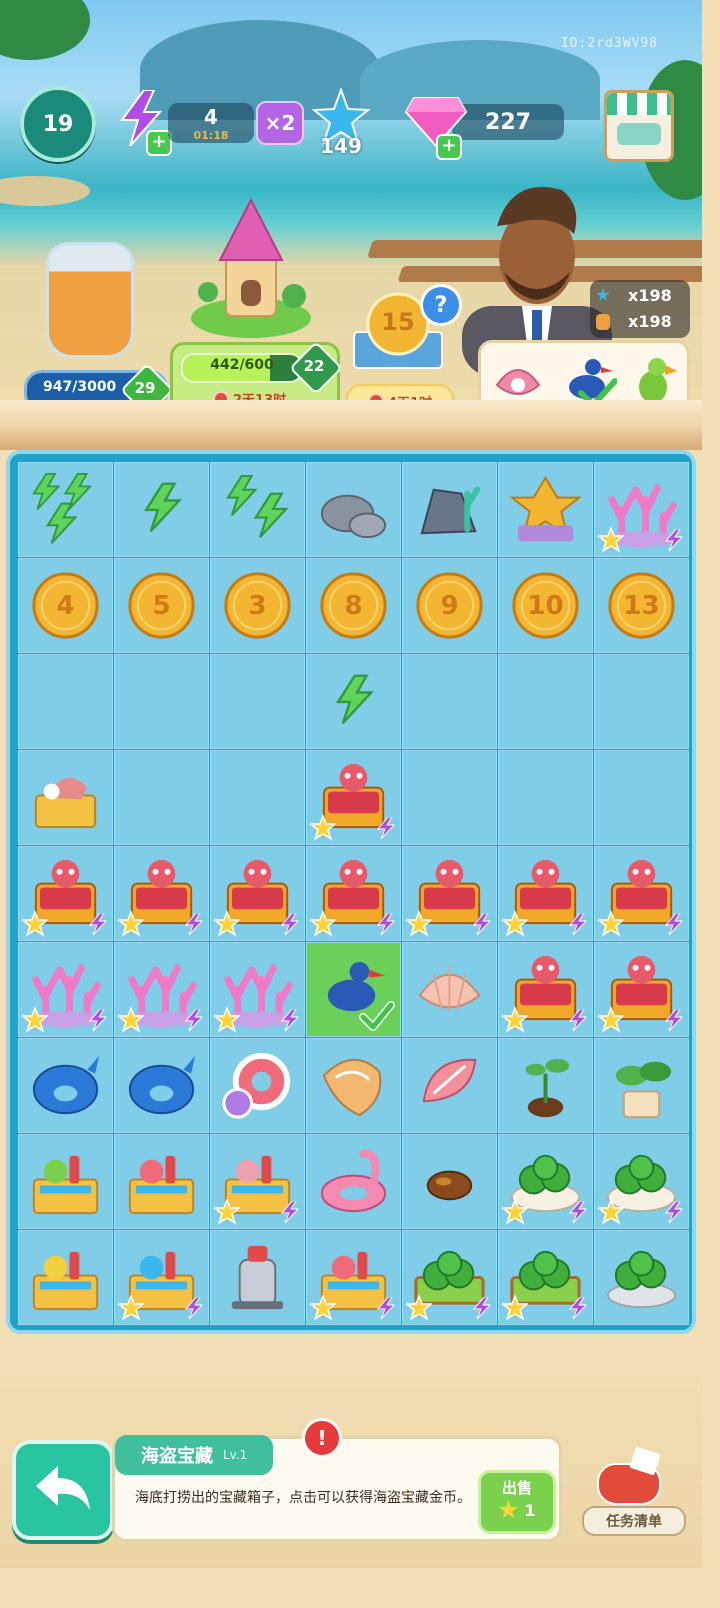 This screenshot has height=1608, width=720. Describe the element at coordinates (545, 605) in the screenshot. I see `board-cell: 10` at that location.